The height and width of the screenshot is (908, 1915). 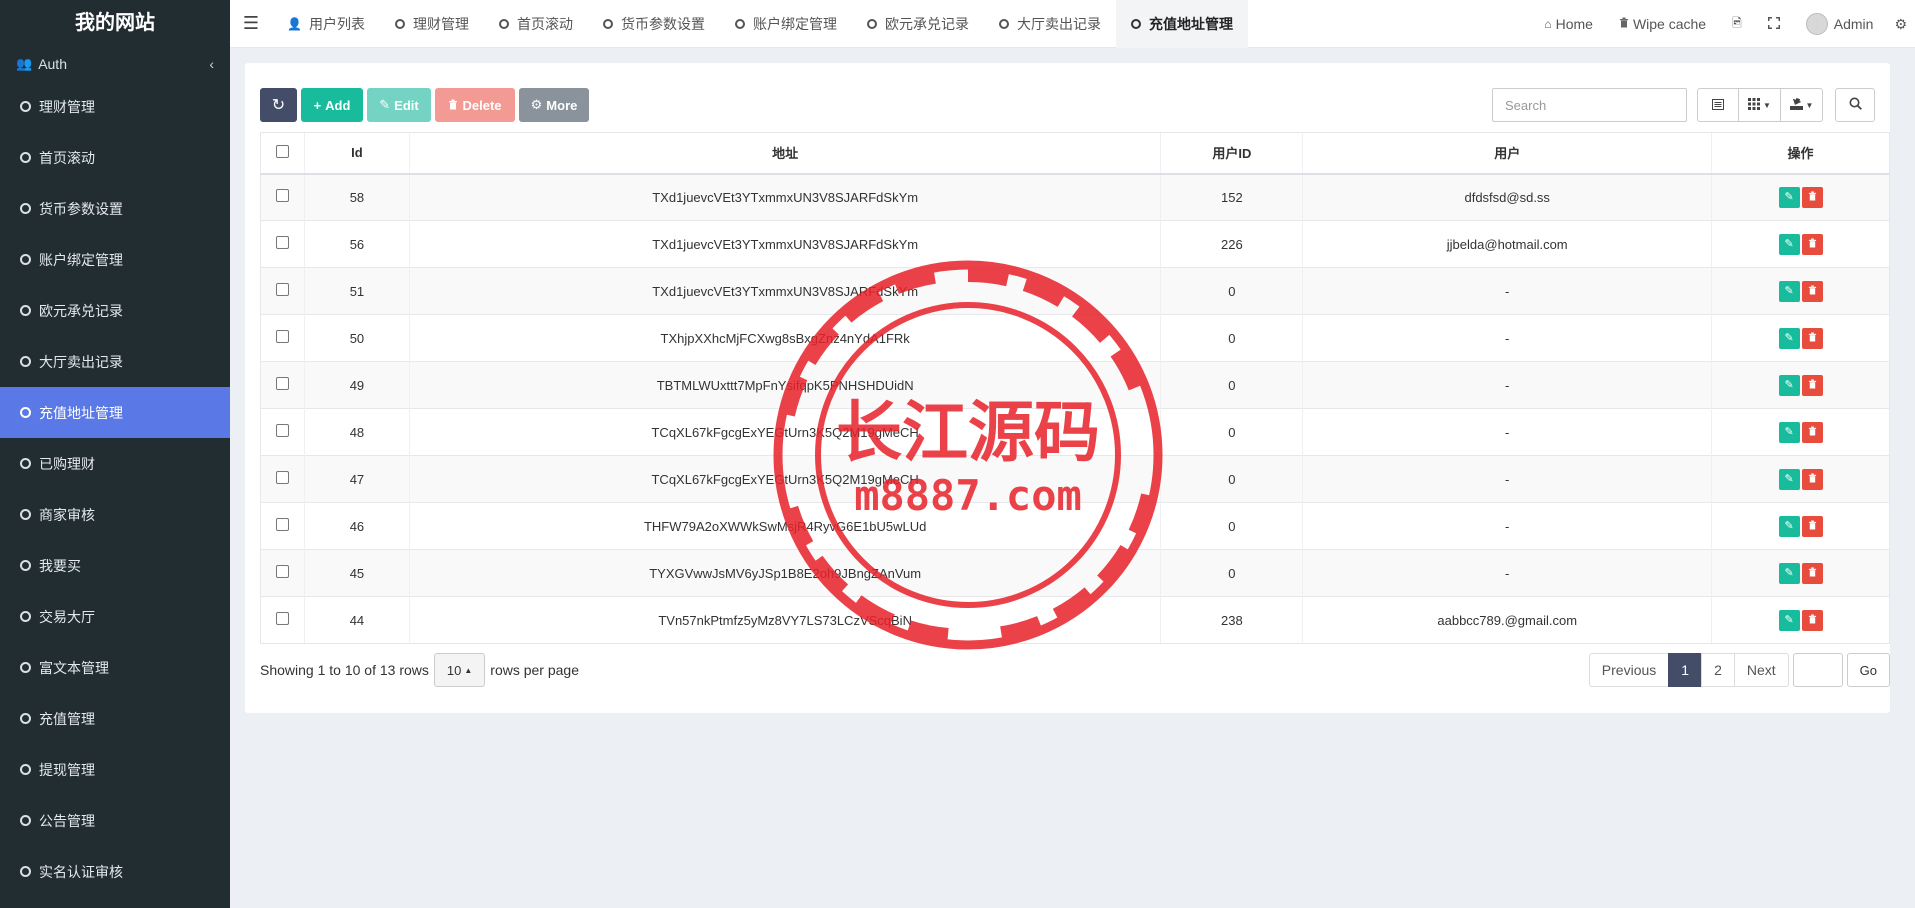 I want to click on sidebar-item: 已购理财, so click(x=115, y=463).